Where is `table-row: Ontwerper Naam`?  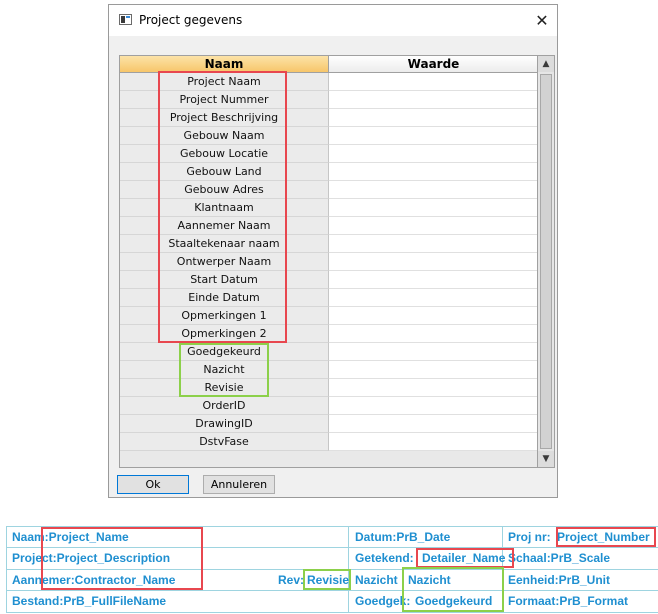
table-row: Ontwerper Naam is located at coordinates (328, 262).